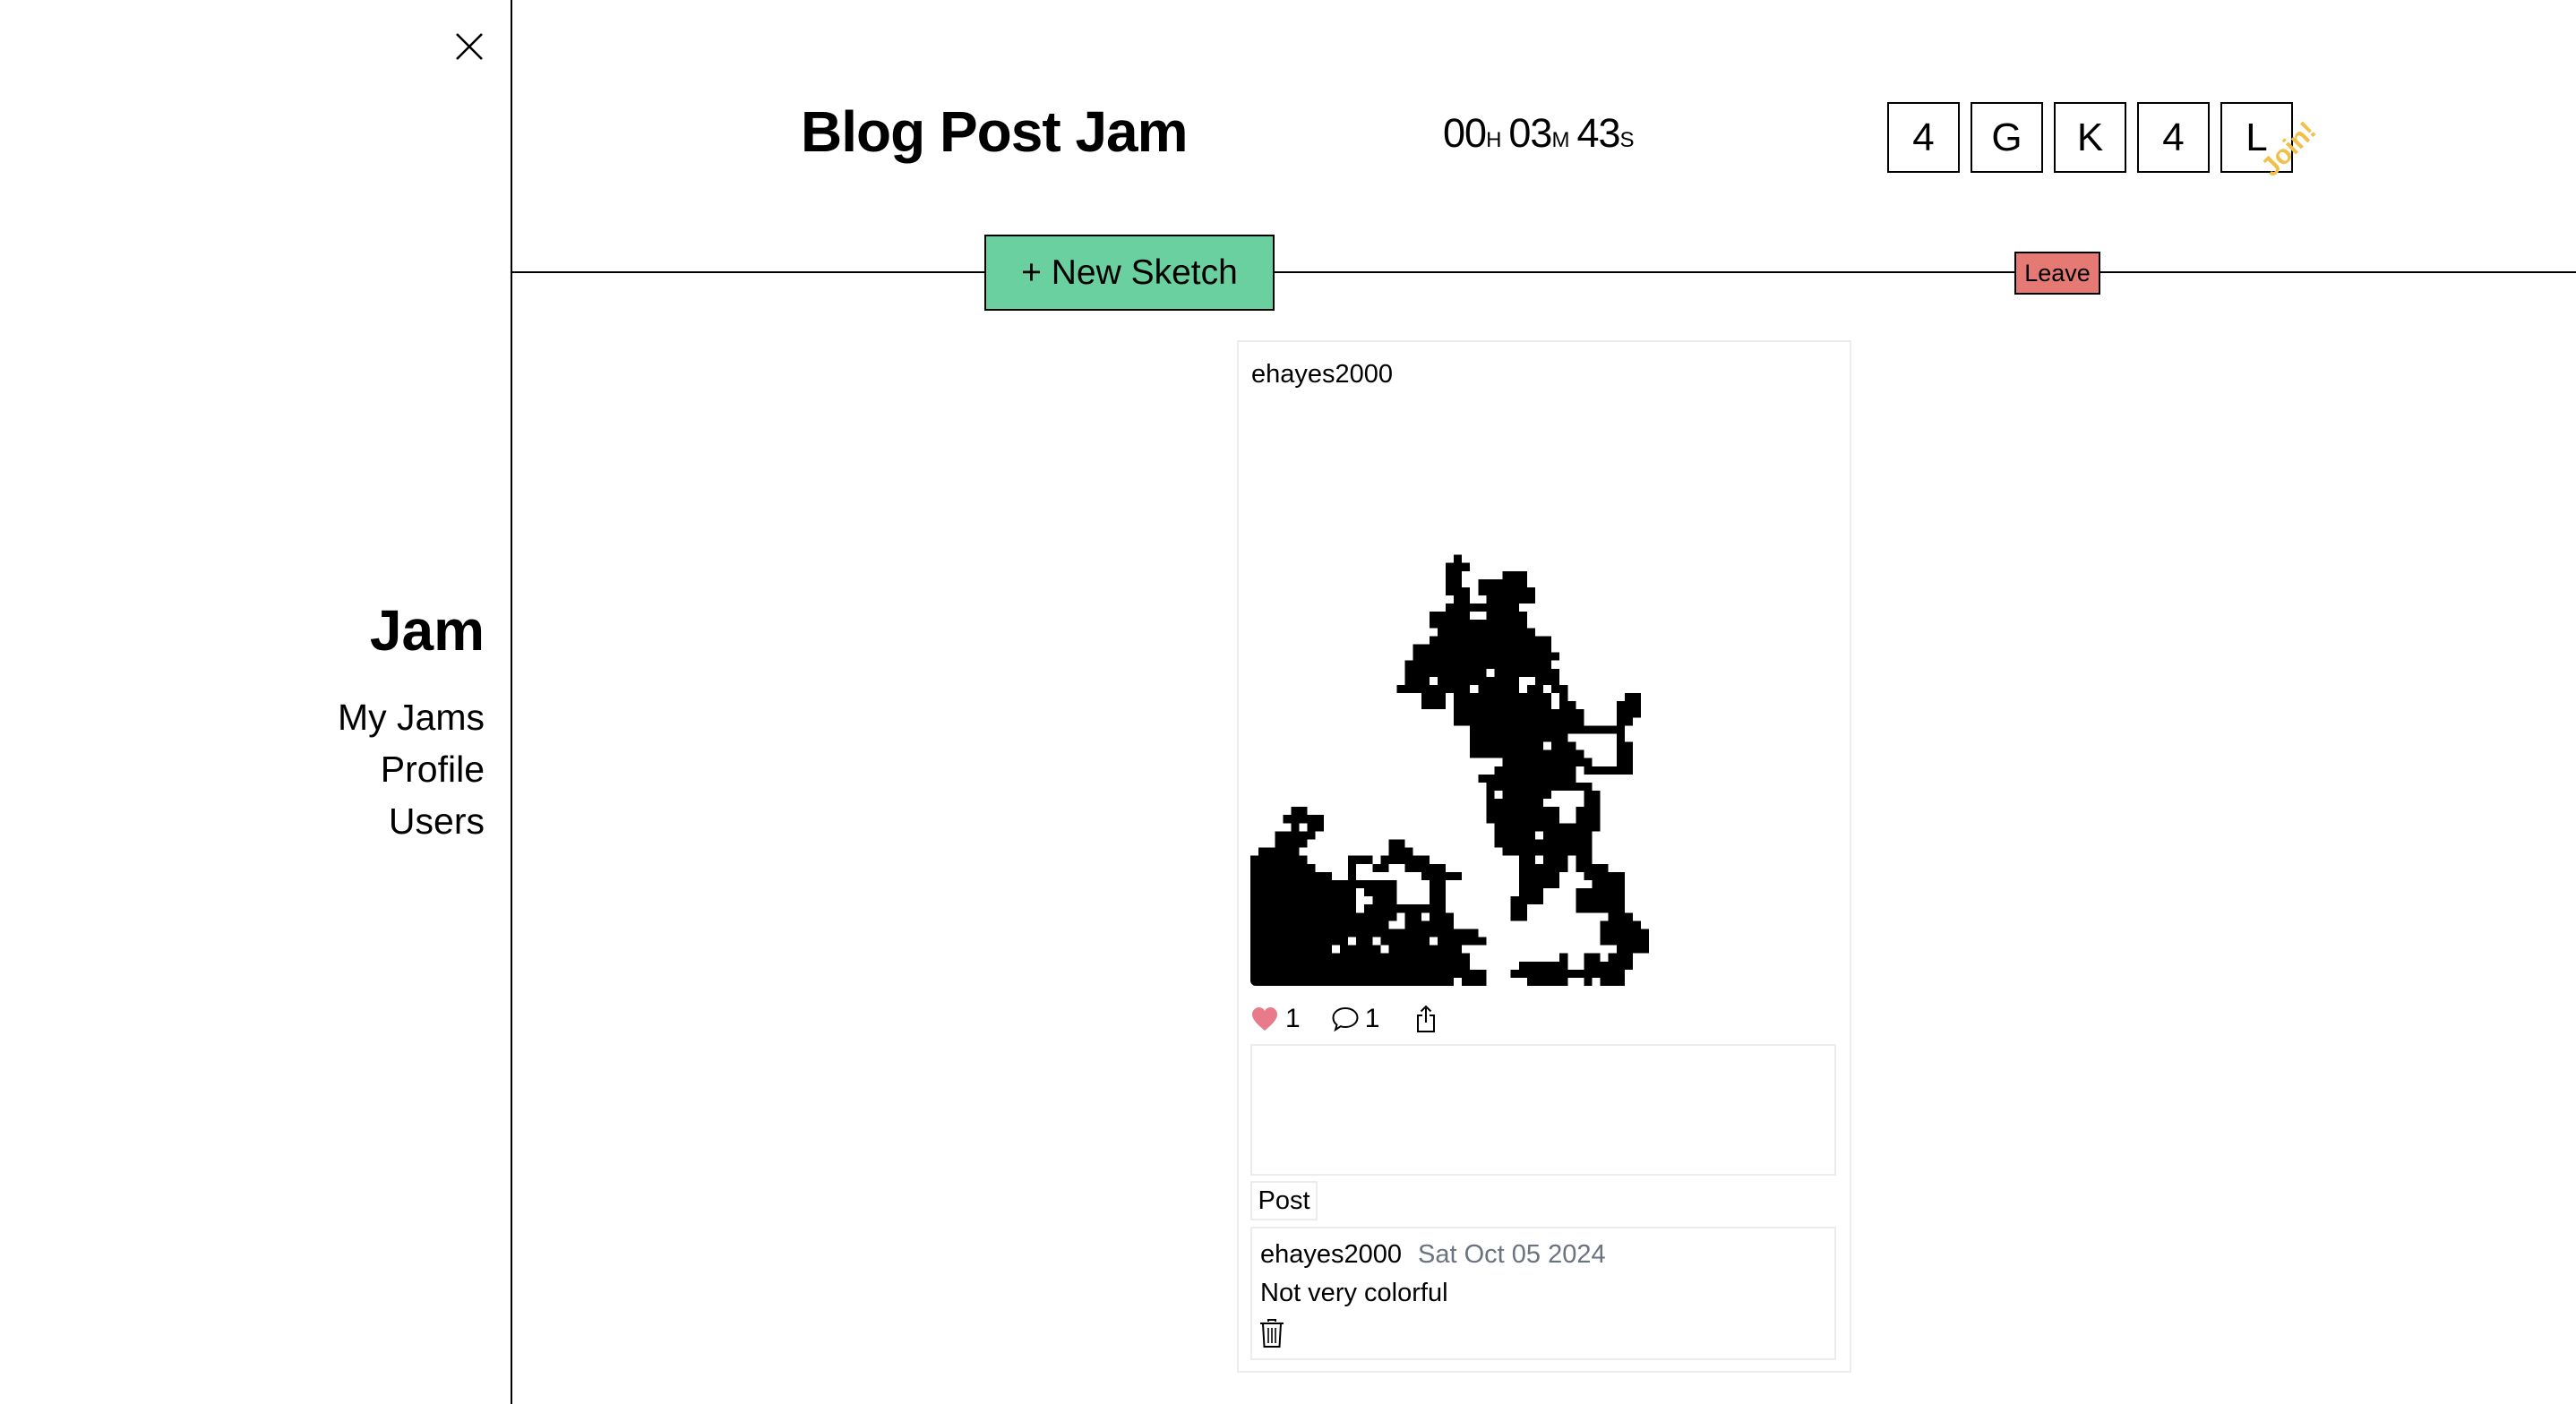 This screenshot has width=2576, height=1404. Describe the element at coordinates (2057, 273) in the screenshot. I see `leave-jam-button: Leave` at that location.